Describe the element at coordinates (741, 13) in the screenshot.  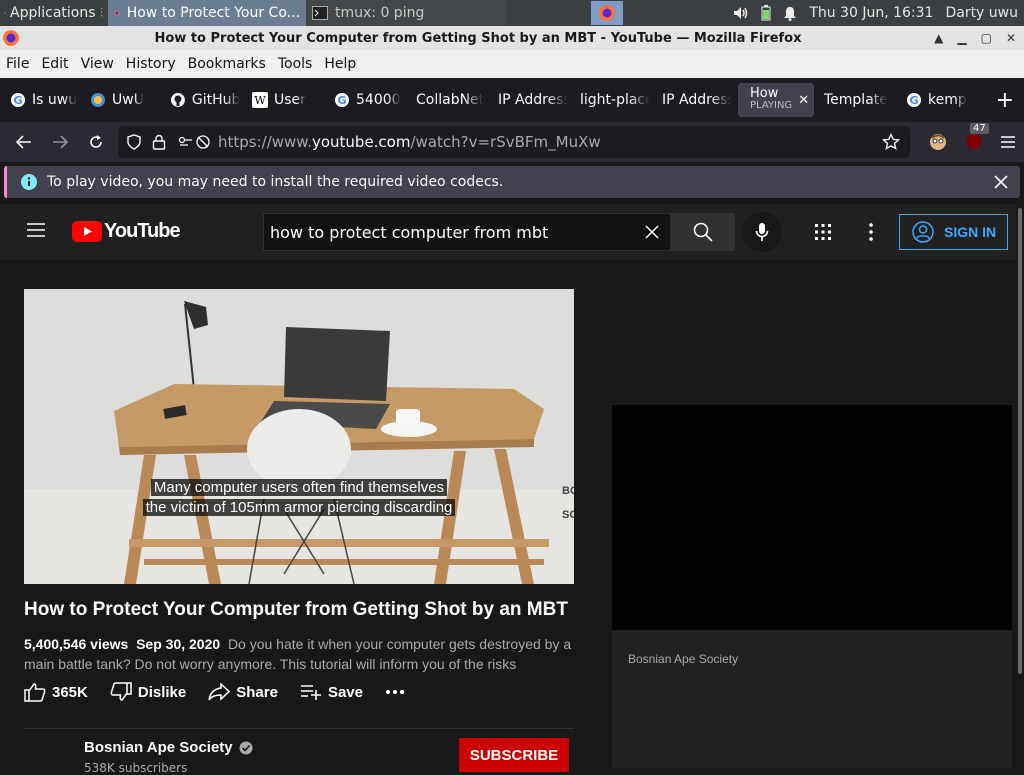
I see `volume-icon` at that location.